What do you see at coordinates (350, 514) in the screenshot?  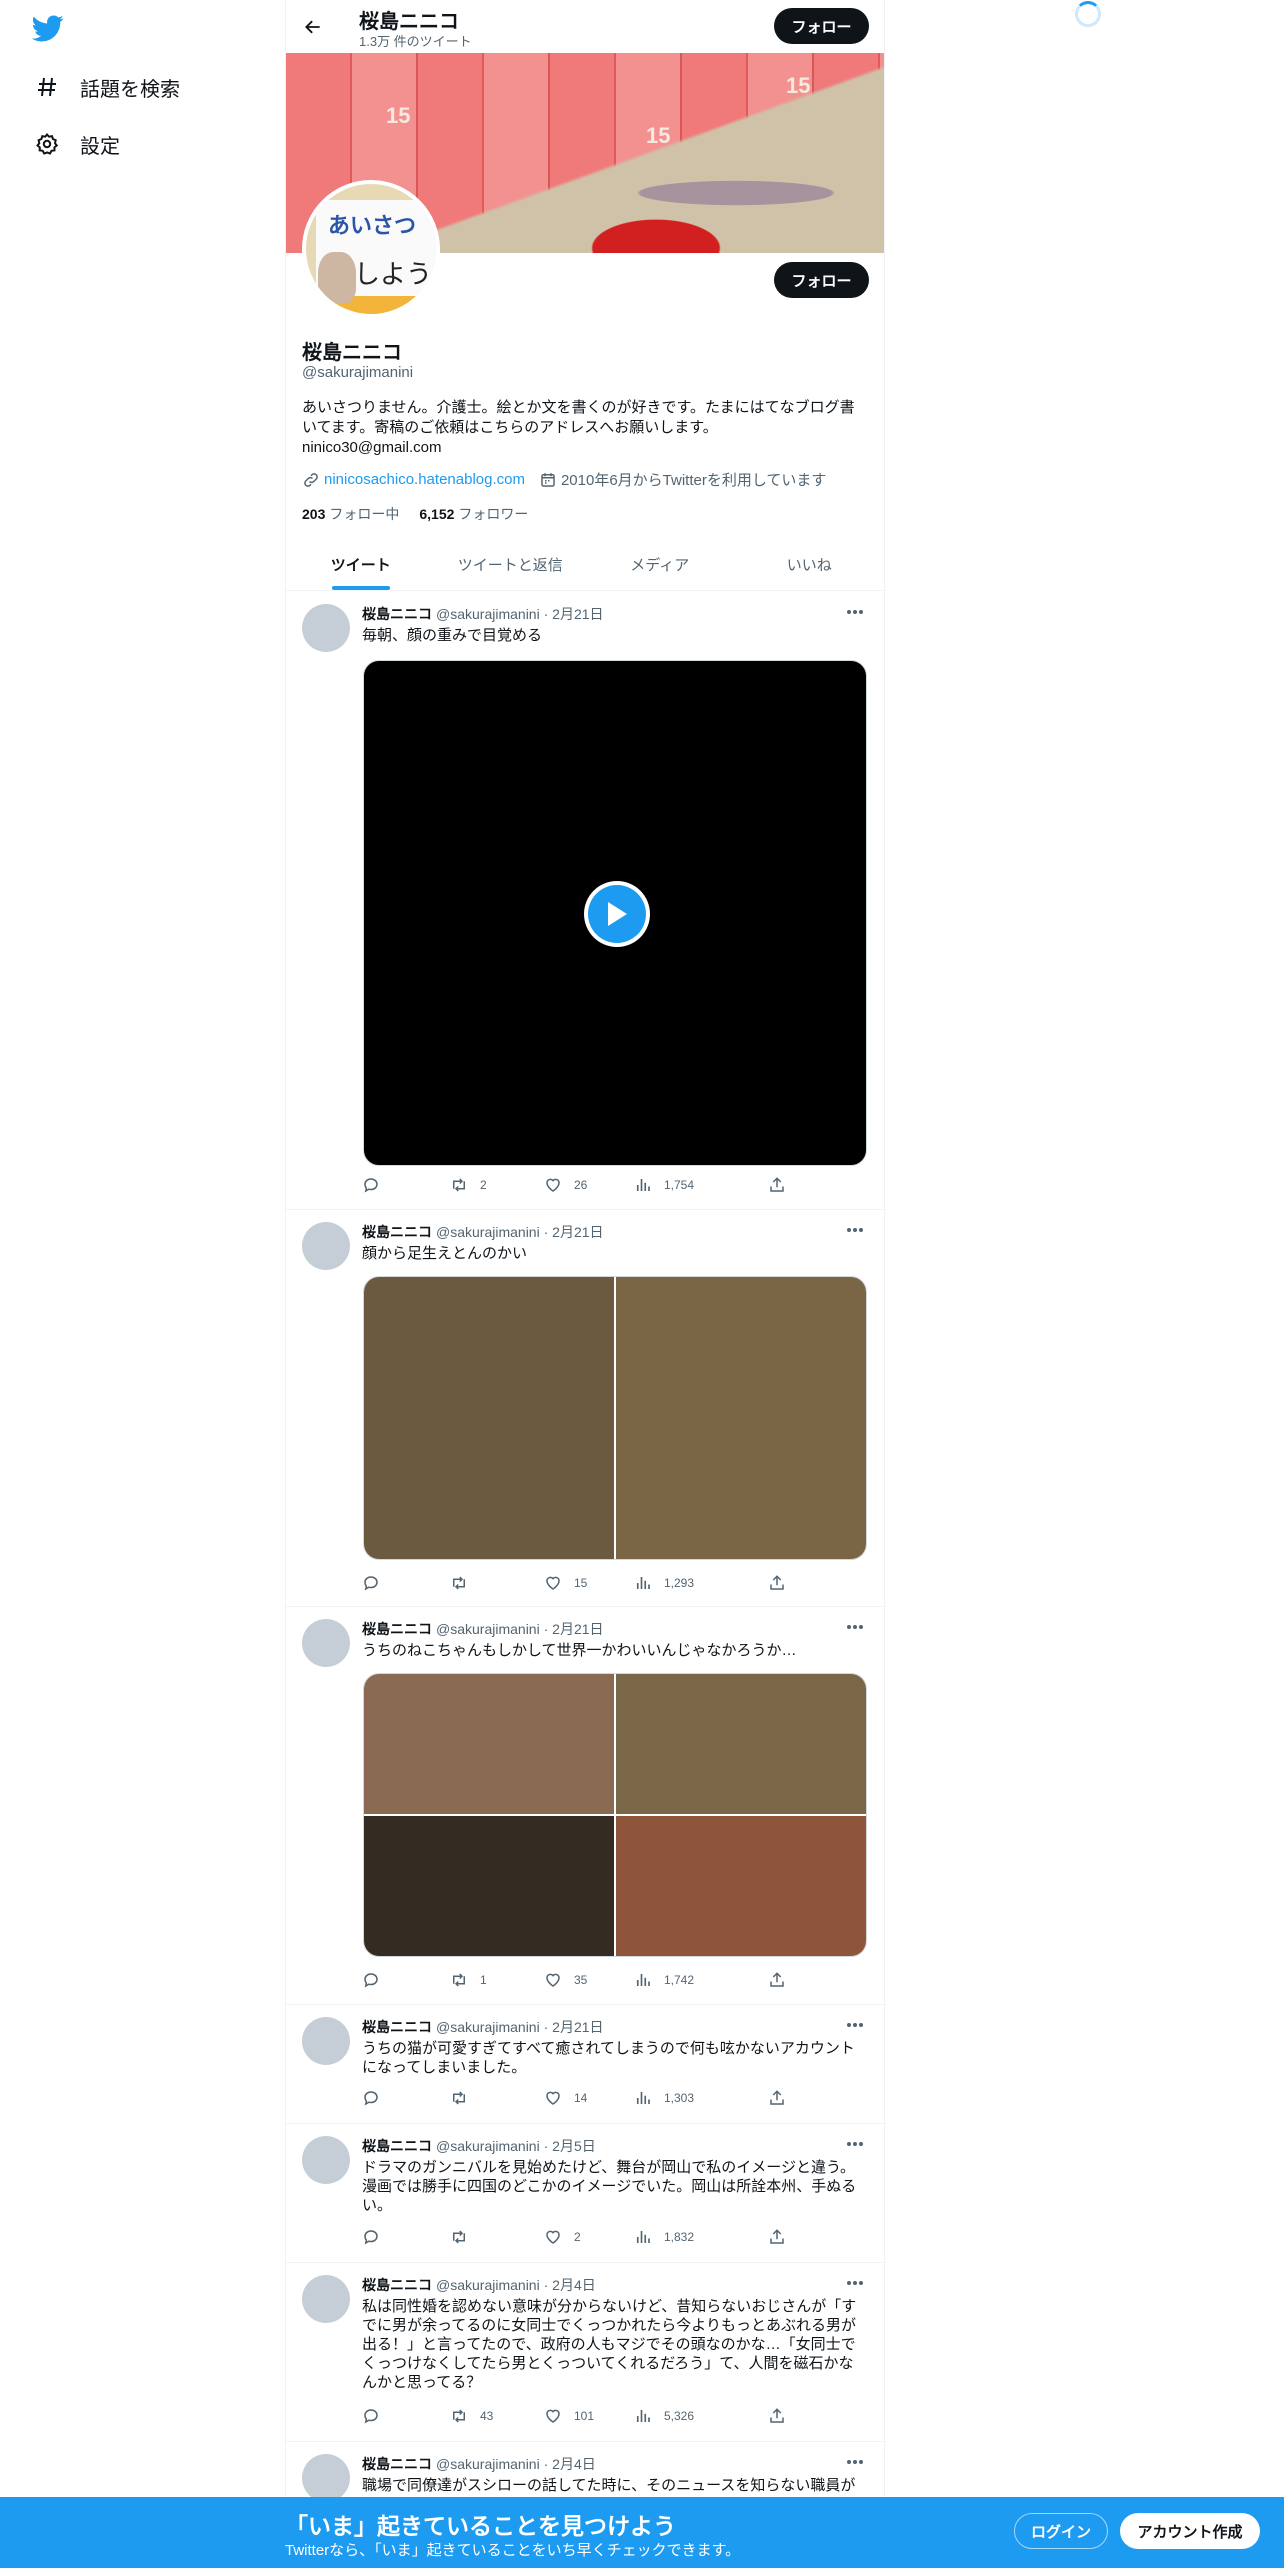 I see `following-link: 203 フォロー中` at bounding box center [350, 514].